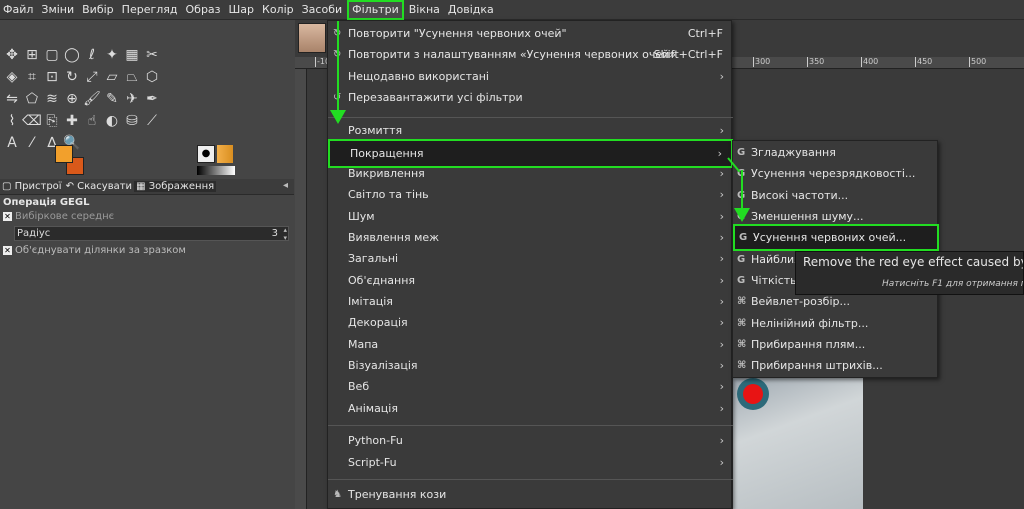 The image size is (1024, 509). What do you see at coordinates (530, 344) in the screenshot?
I see `menu-map: Мапа ›` at bounding box center [530, 344].